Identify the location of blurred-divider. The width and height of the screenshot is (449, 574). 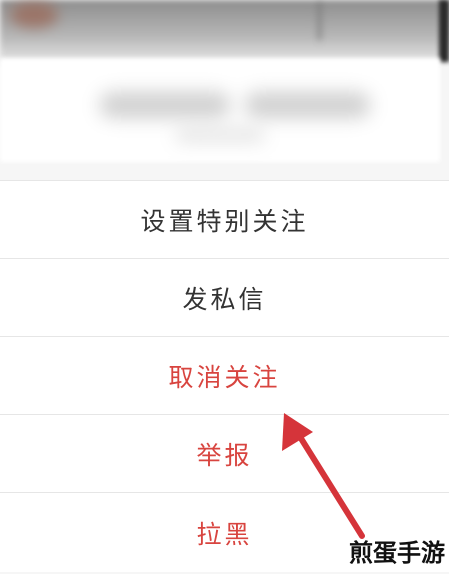
(319, 20).